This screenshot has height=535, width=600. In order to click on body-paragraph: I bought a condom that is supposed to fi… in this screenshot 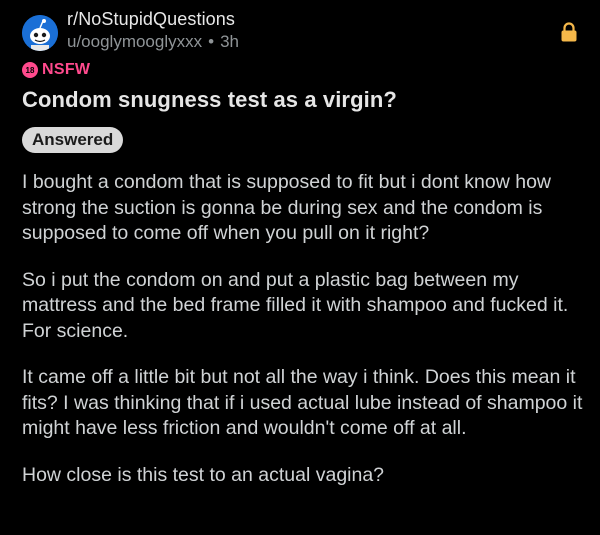, I will do `click(287, 207)`.